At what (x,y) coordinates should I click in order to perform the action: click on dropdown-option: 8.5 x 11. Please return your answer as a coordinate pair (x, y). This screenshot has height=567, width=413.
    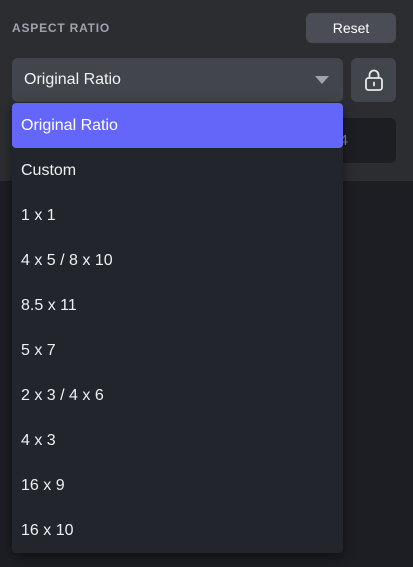
    Looking at the image, I should click on (177, 305).